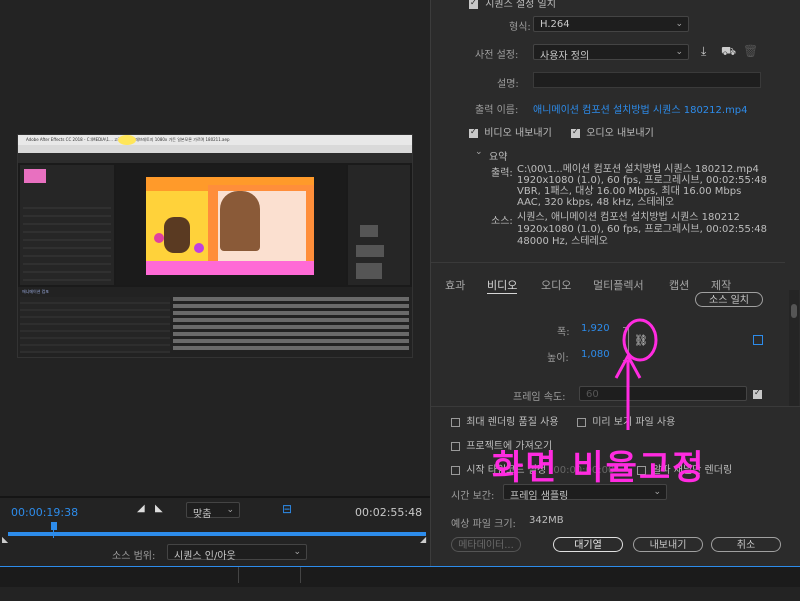 This screenshot has height=601, width=800. Describe the element at coordinates (794, 348) in the screenshot. I see `video-scrollbar` at that location.